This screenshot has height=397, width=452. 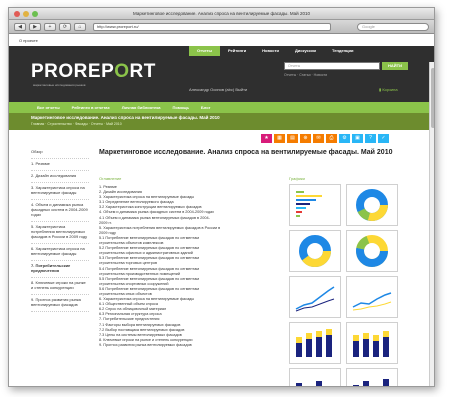 I want to click on forward-button: ▶, so click(x=35, y=26).